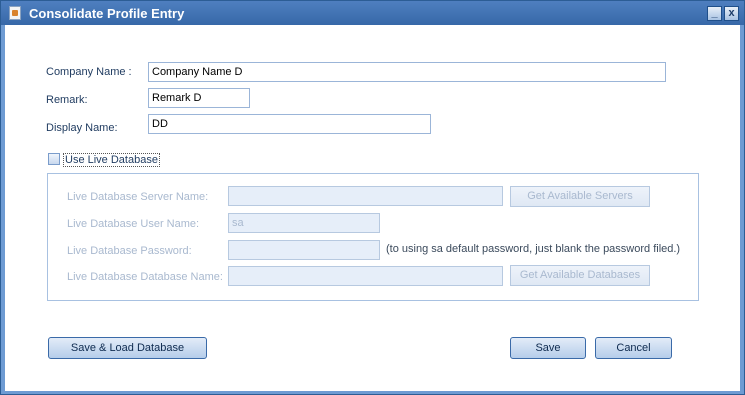 The image size is (745, 395). Describe the element at coordinates (133, 224) in the screenshot. I see `user-name-label: Live Database User Name:` at that location.